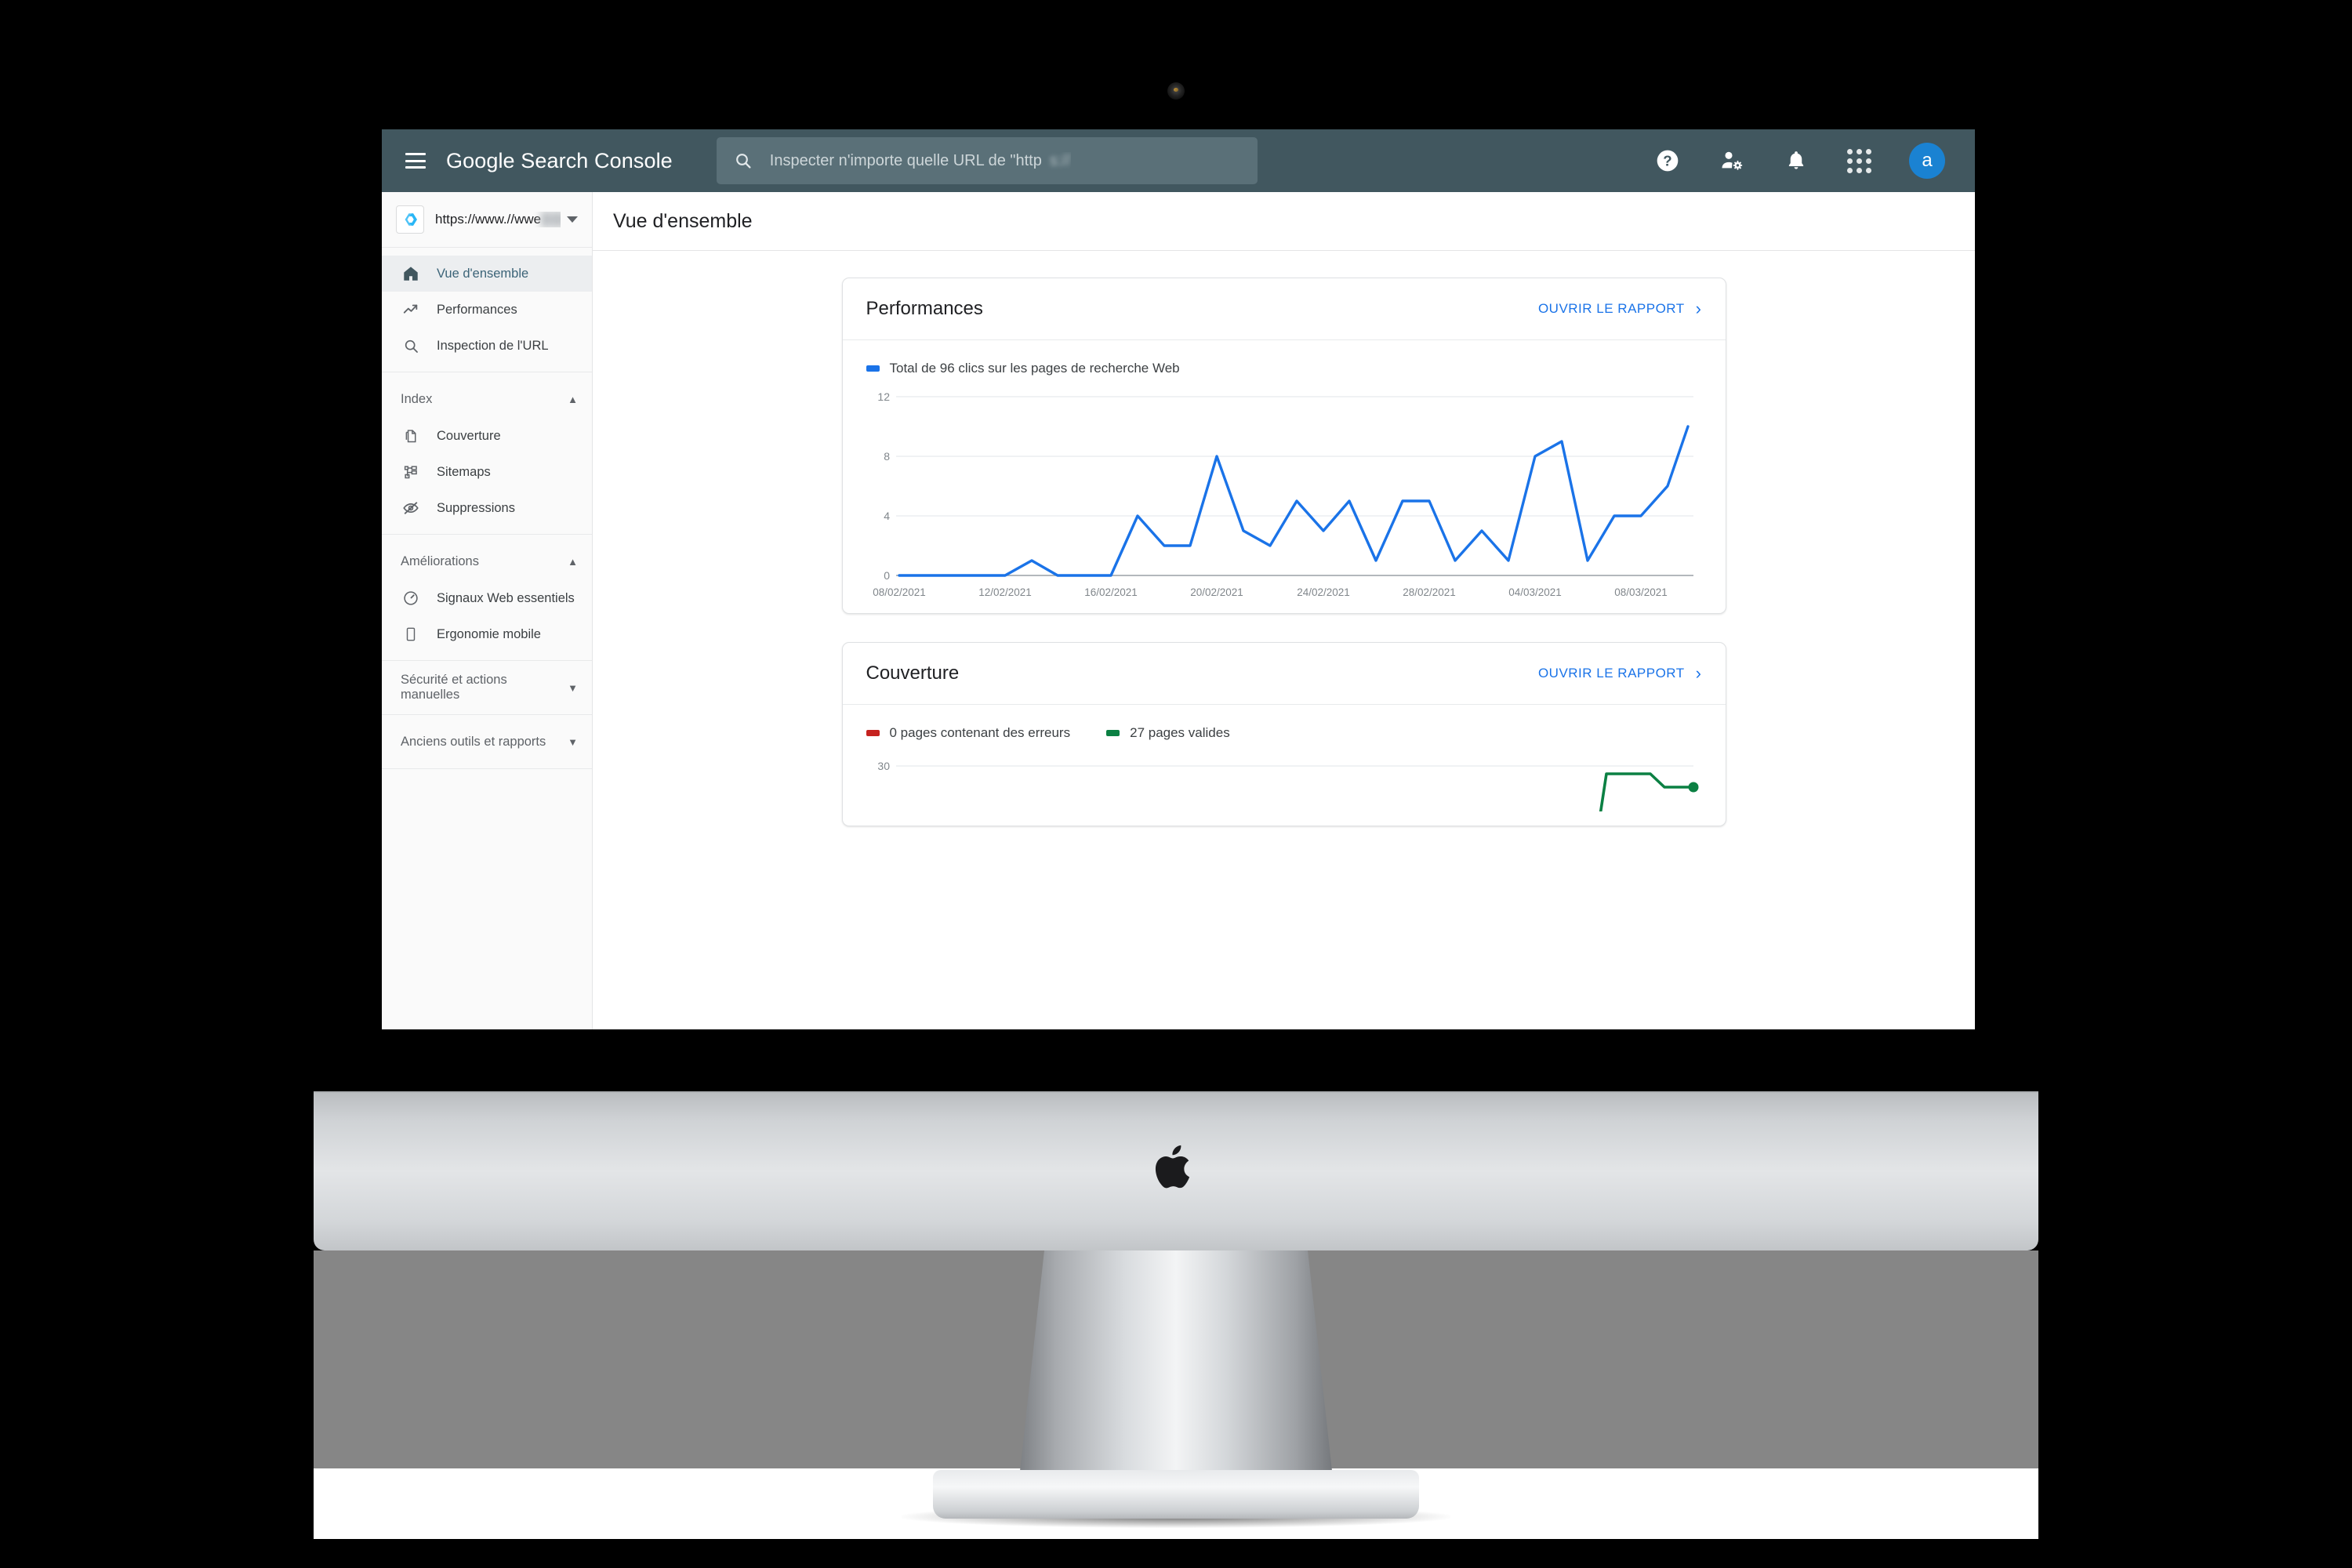 The height and width of the screenshot is (1568, 2352). Describe the element at coordinates (572, 219) in the screenshot. I see `chevron-down-icon` at that location.